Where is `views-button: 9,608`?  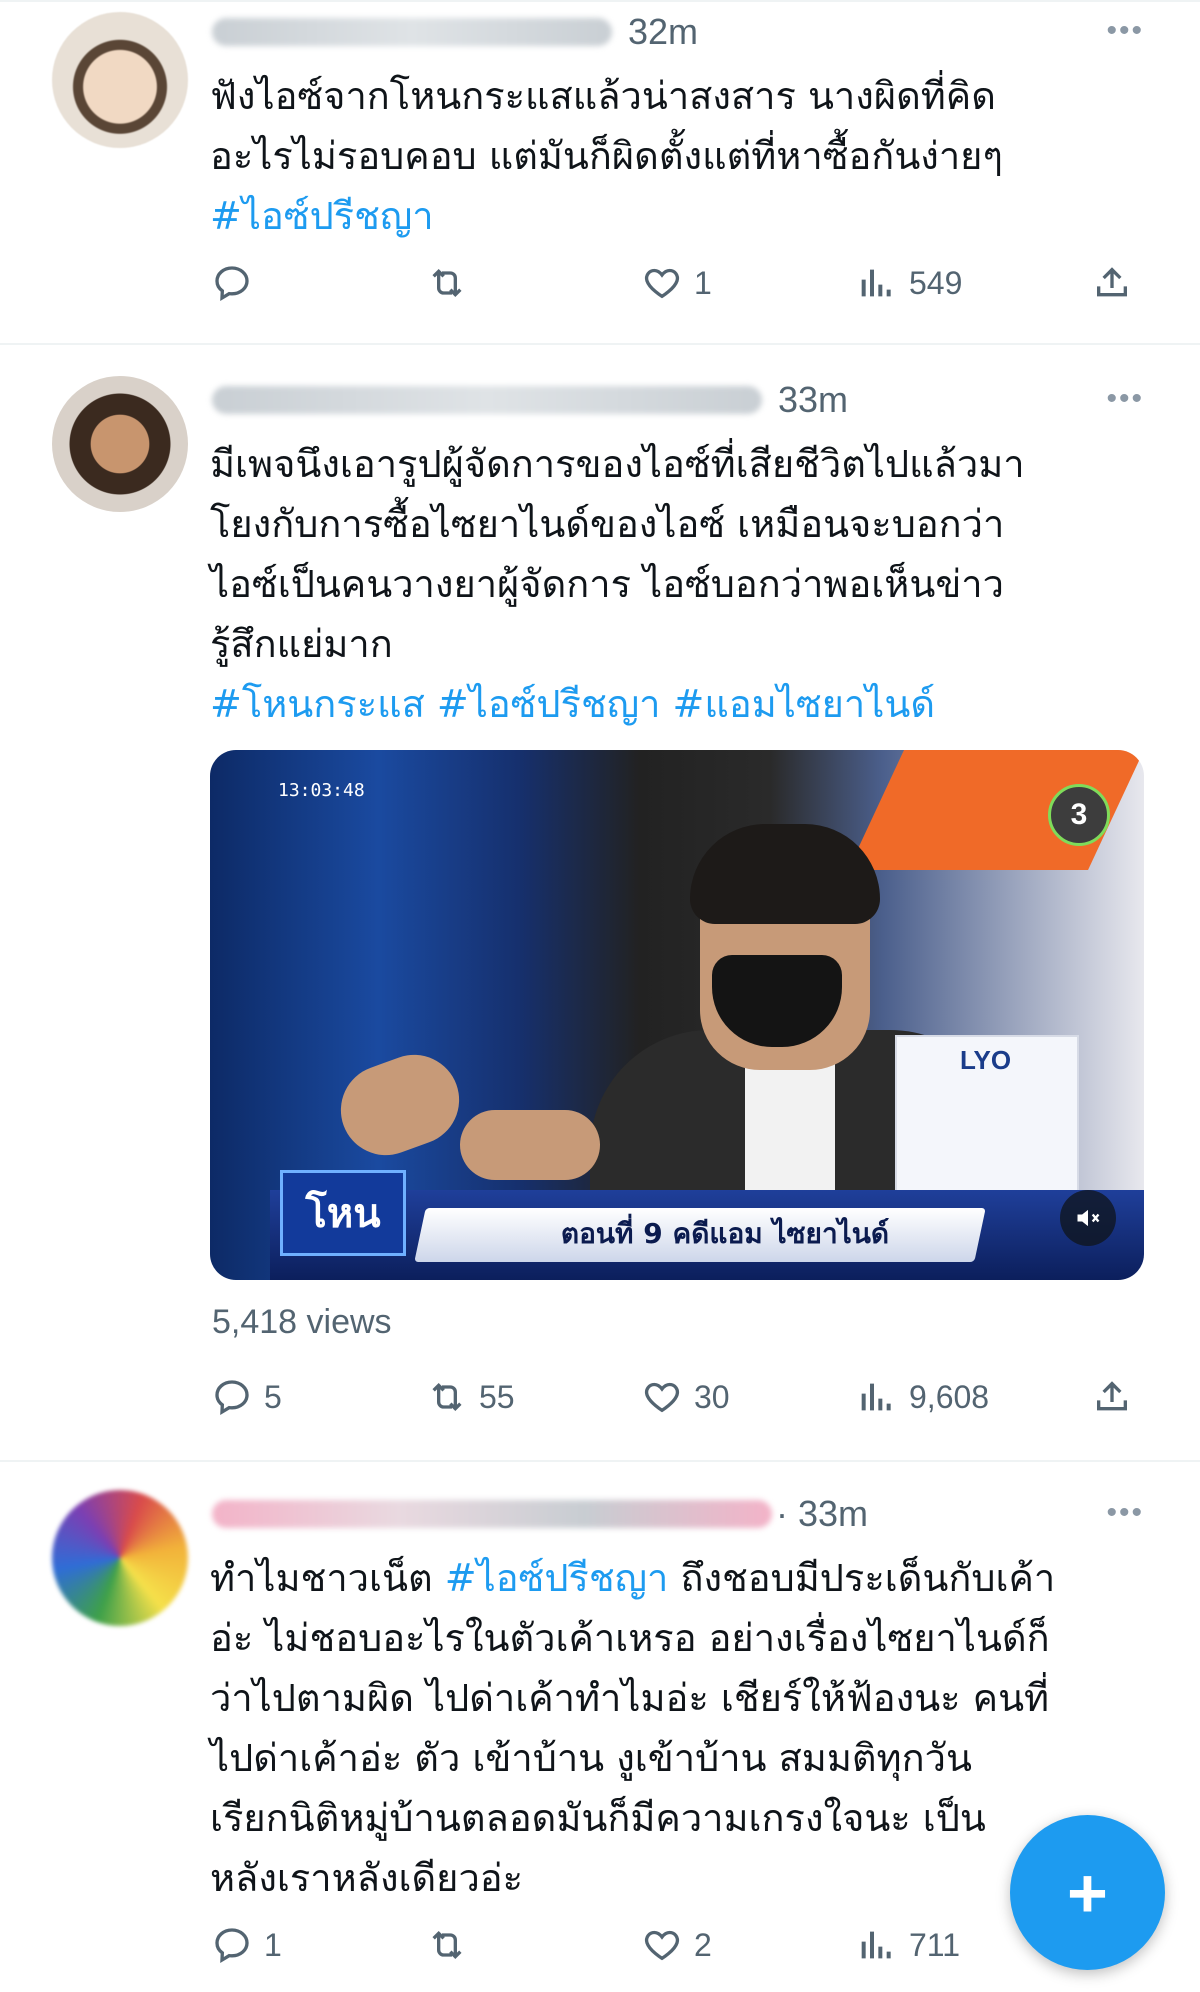 views-button: 9,608 is located at coordinates (923, 1397).